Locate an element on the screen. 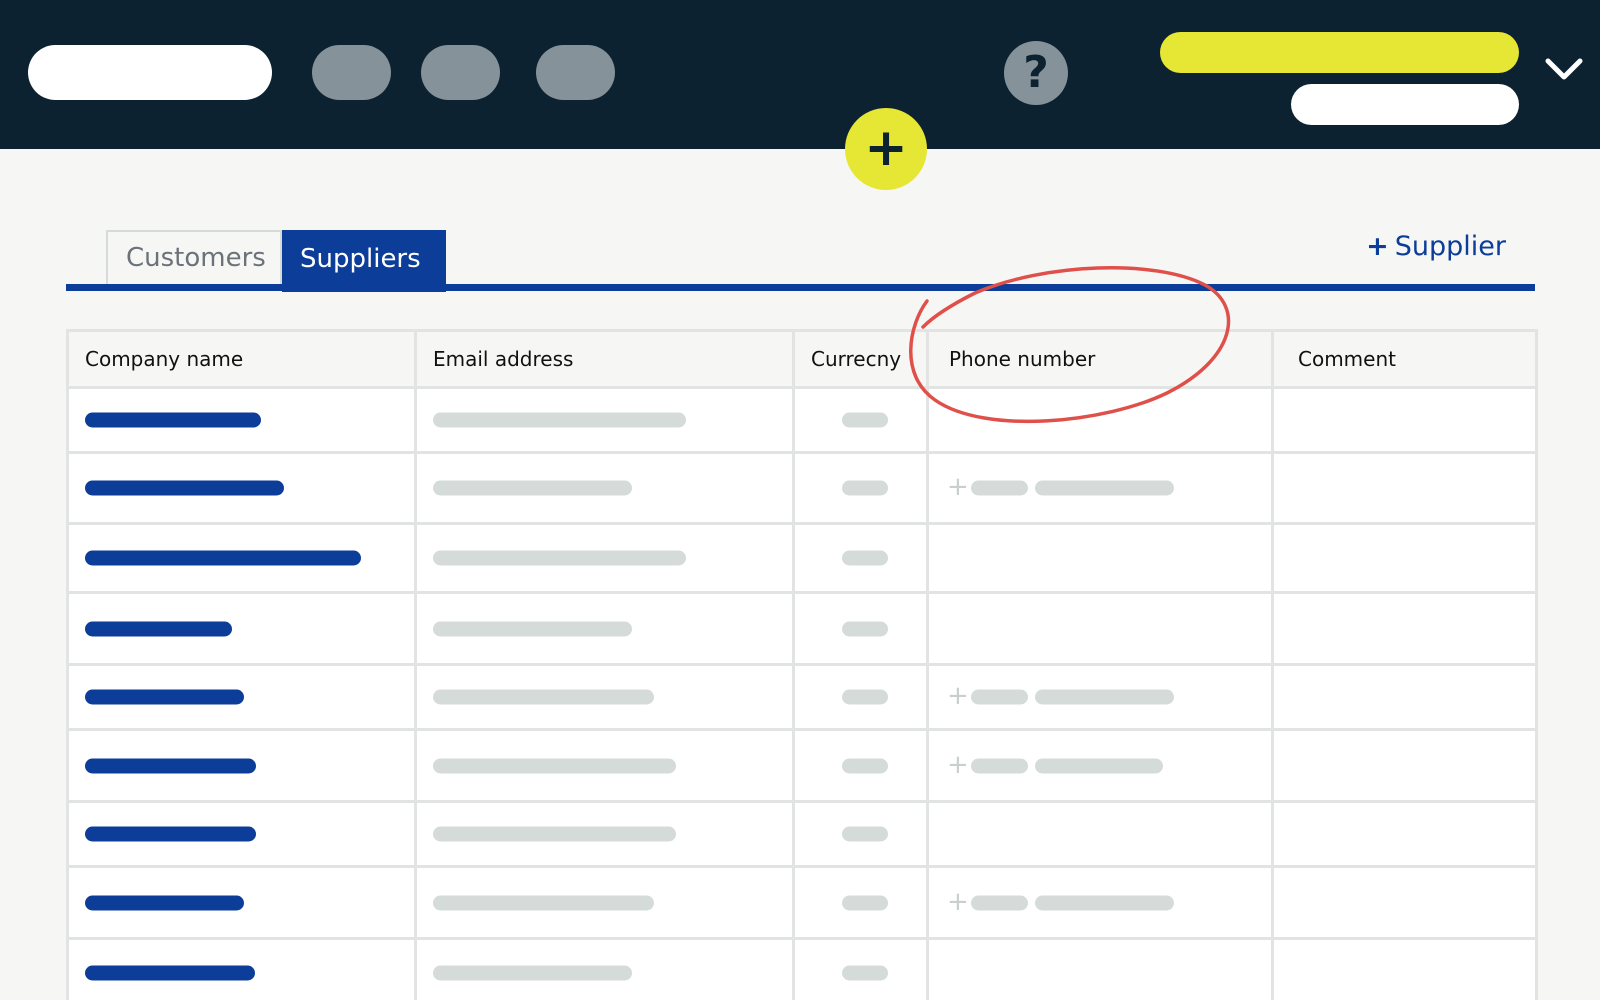 This screenshot has height=1000, width=1600. column-header-email: Email address is located at coordinates (604, 359).